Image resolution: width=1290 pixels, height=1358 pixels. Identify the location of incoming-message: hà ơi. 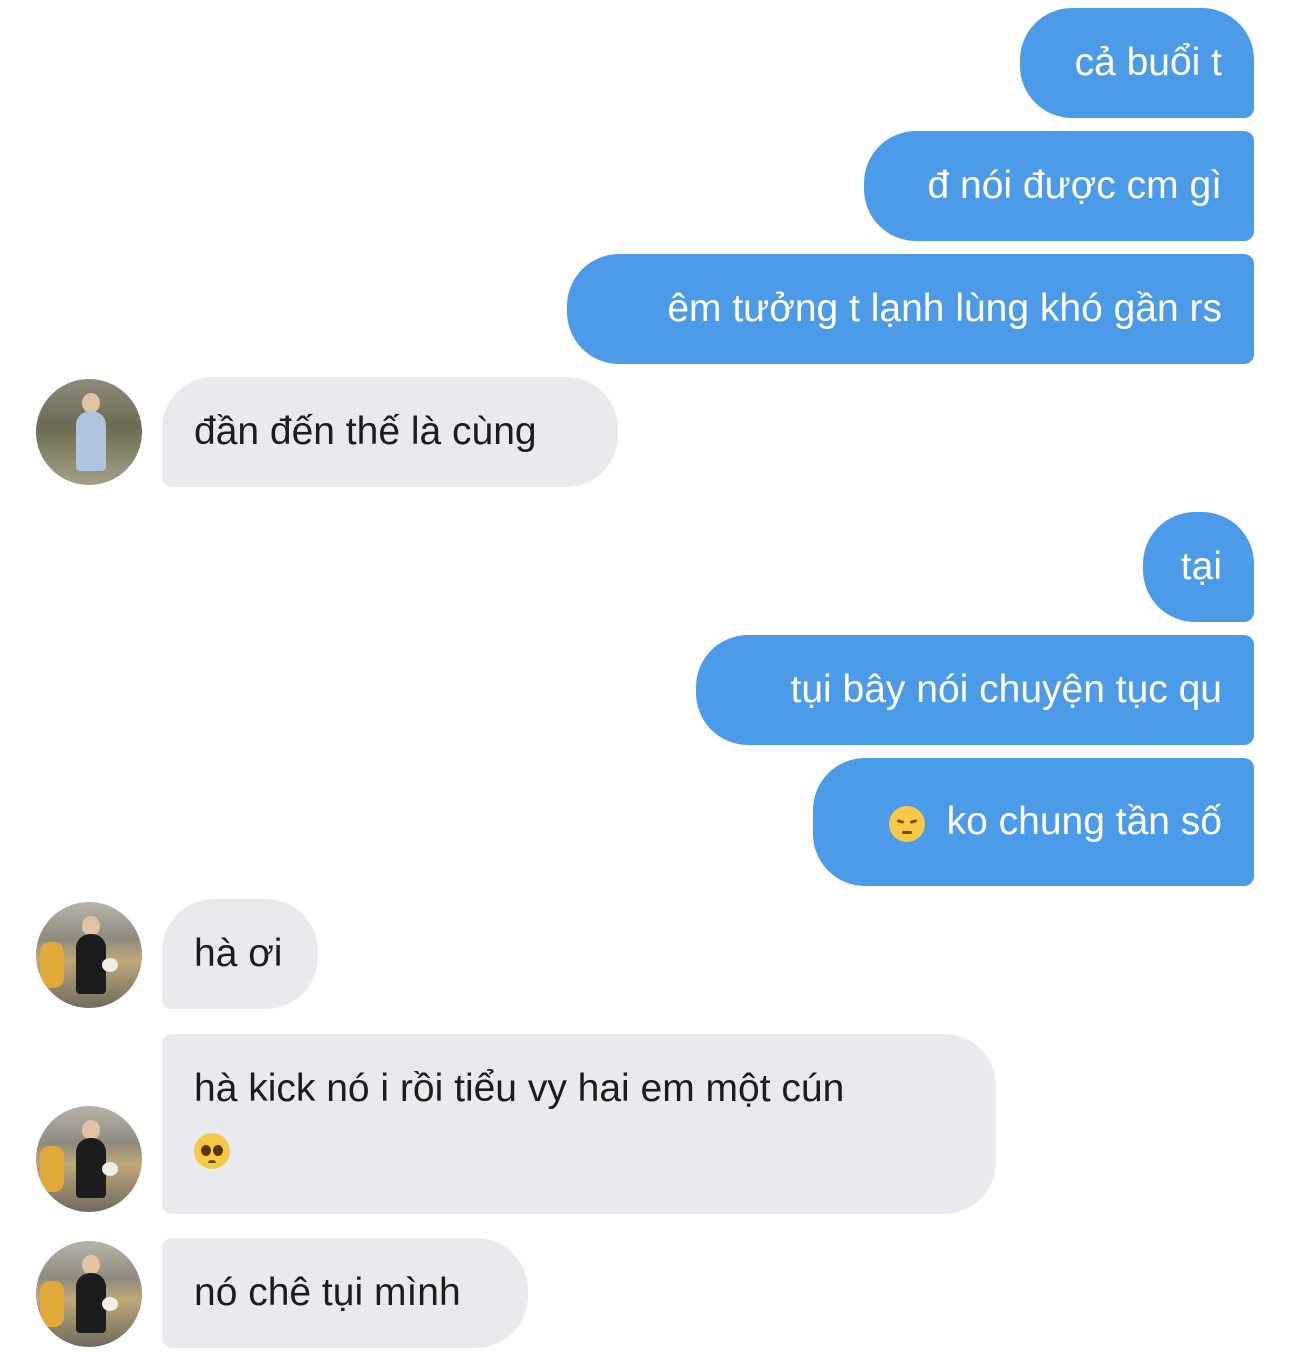
(240, 954).